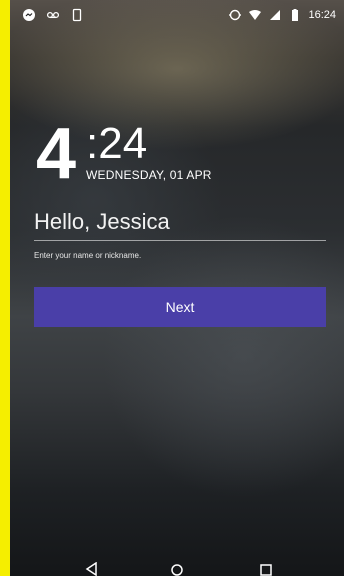  Describe the element at coordinates (275, 15) in the screenshot. I see `signal-icon` at that location.